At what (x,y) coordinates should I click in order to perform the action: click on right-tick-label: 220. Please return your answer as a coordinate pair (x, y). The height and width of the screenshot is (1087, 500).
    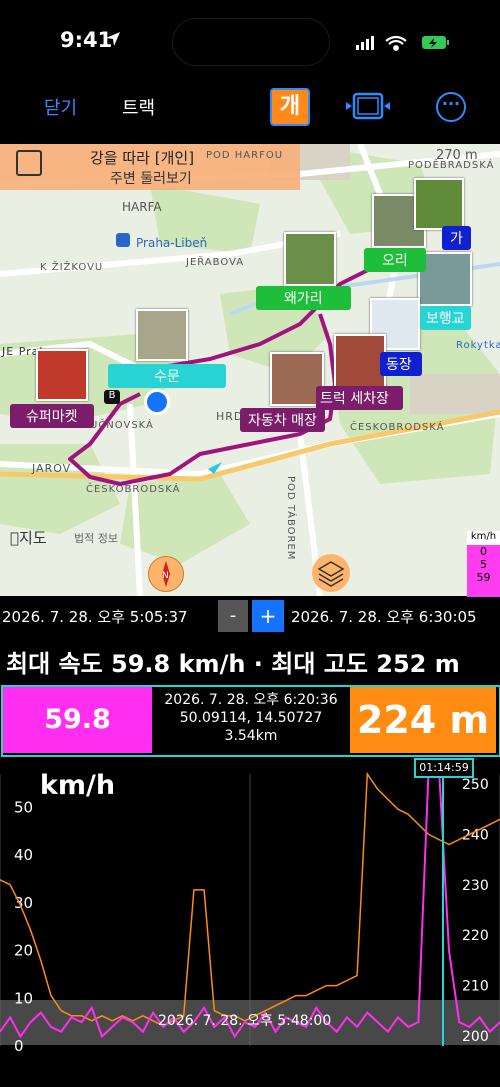
    Looking at the image, I should click on (475, 936).